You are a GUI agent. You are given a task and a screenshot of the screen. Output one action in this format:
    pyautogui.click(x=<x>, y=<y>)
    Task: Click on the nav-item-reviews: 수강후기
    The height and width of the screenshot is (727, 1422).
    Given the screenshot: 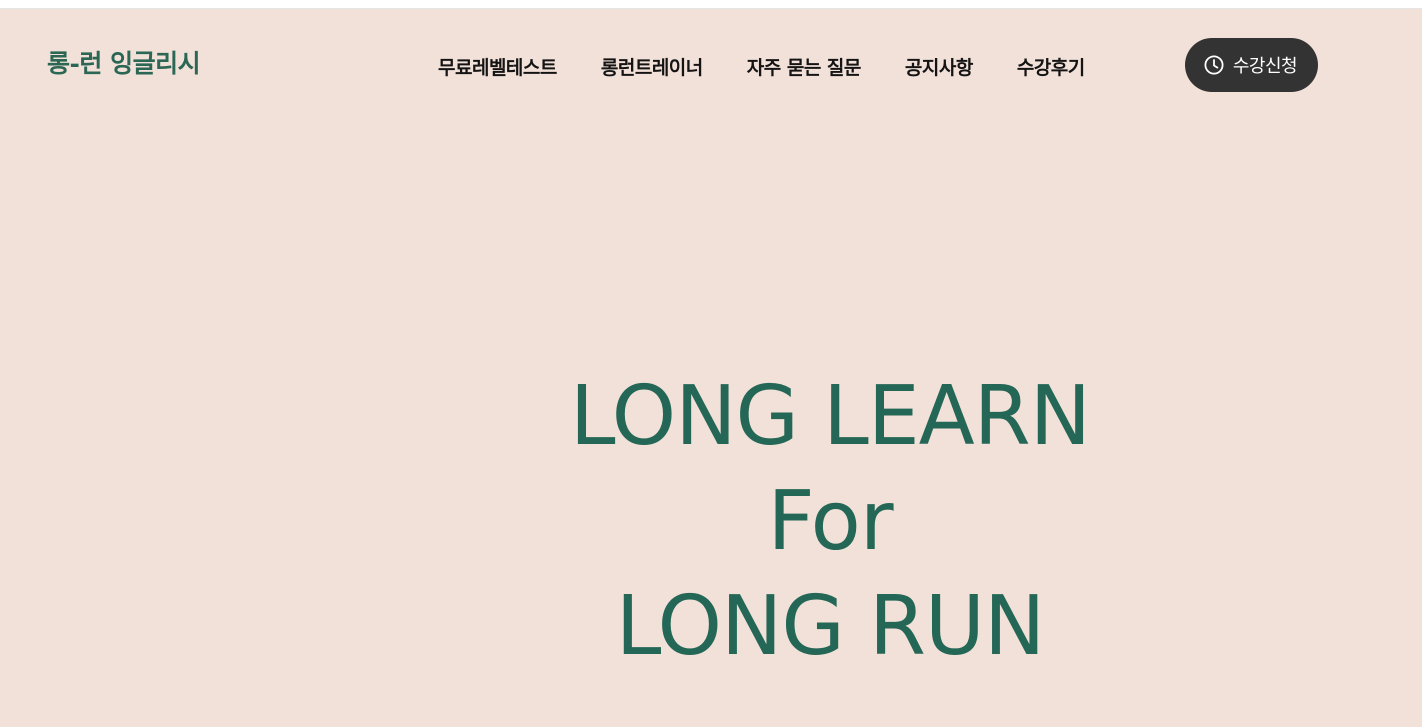 What is the action you would take?
    pyautogui.click(x=1051, y=66)
    